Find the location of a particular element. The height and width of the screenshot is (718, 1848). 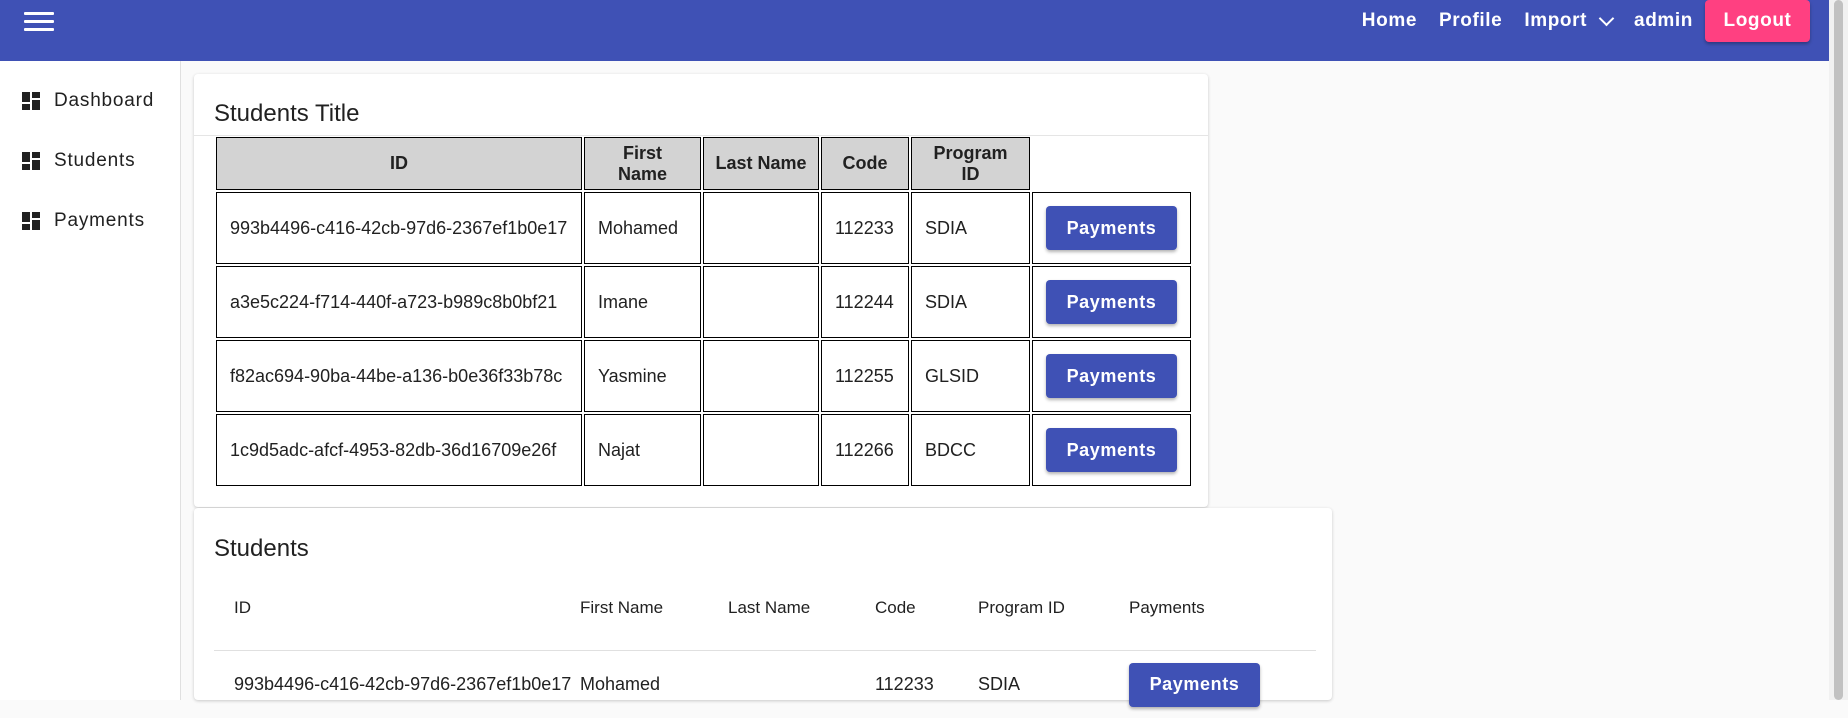

username: admin is located at coordinates (1663, 21).